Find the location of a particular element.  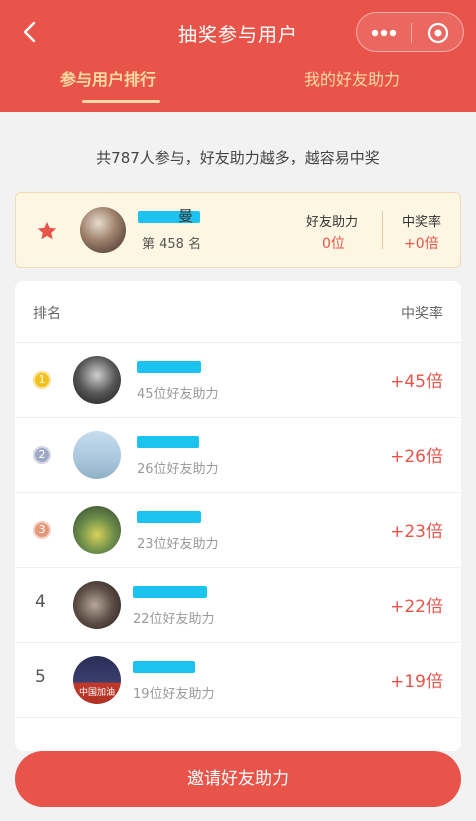

tab-my-friend-help: 我的好友助力 is located at coordinates (352, 78).